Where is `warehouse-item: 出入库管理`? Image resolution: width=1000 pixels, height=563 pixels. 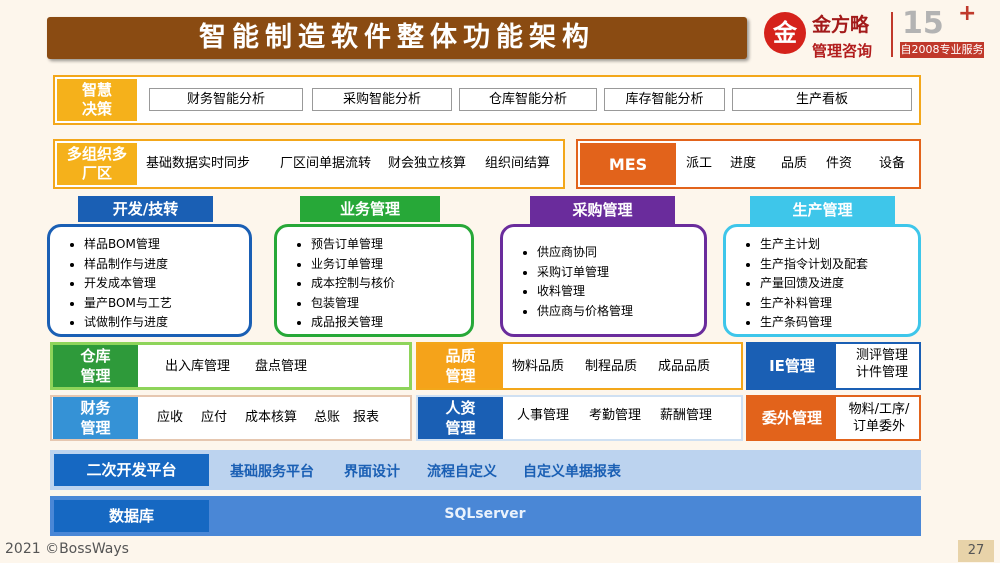
warehouse-item: 出入库管理 is located at coordinates (198, 366).